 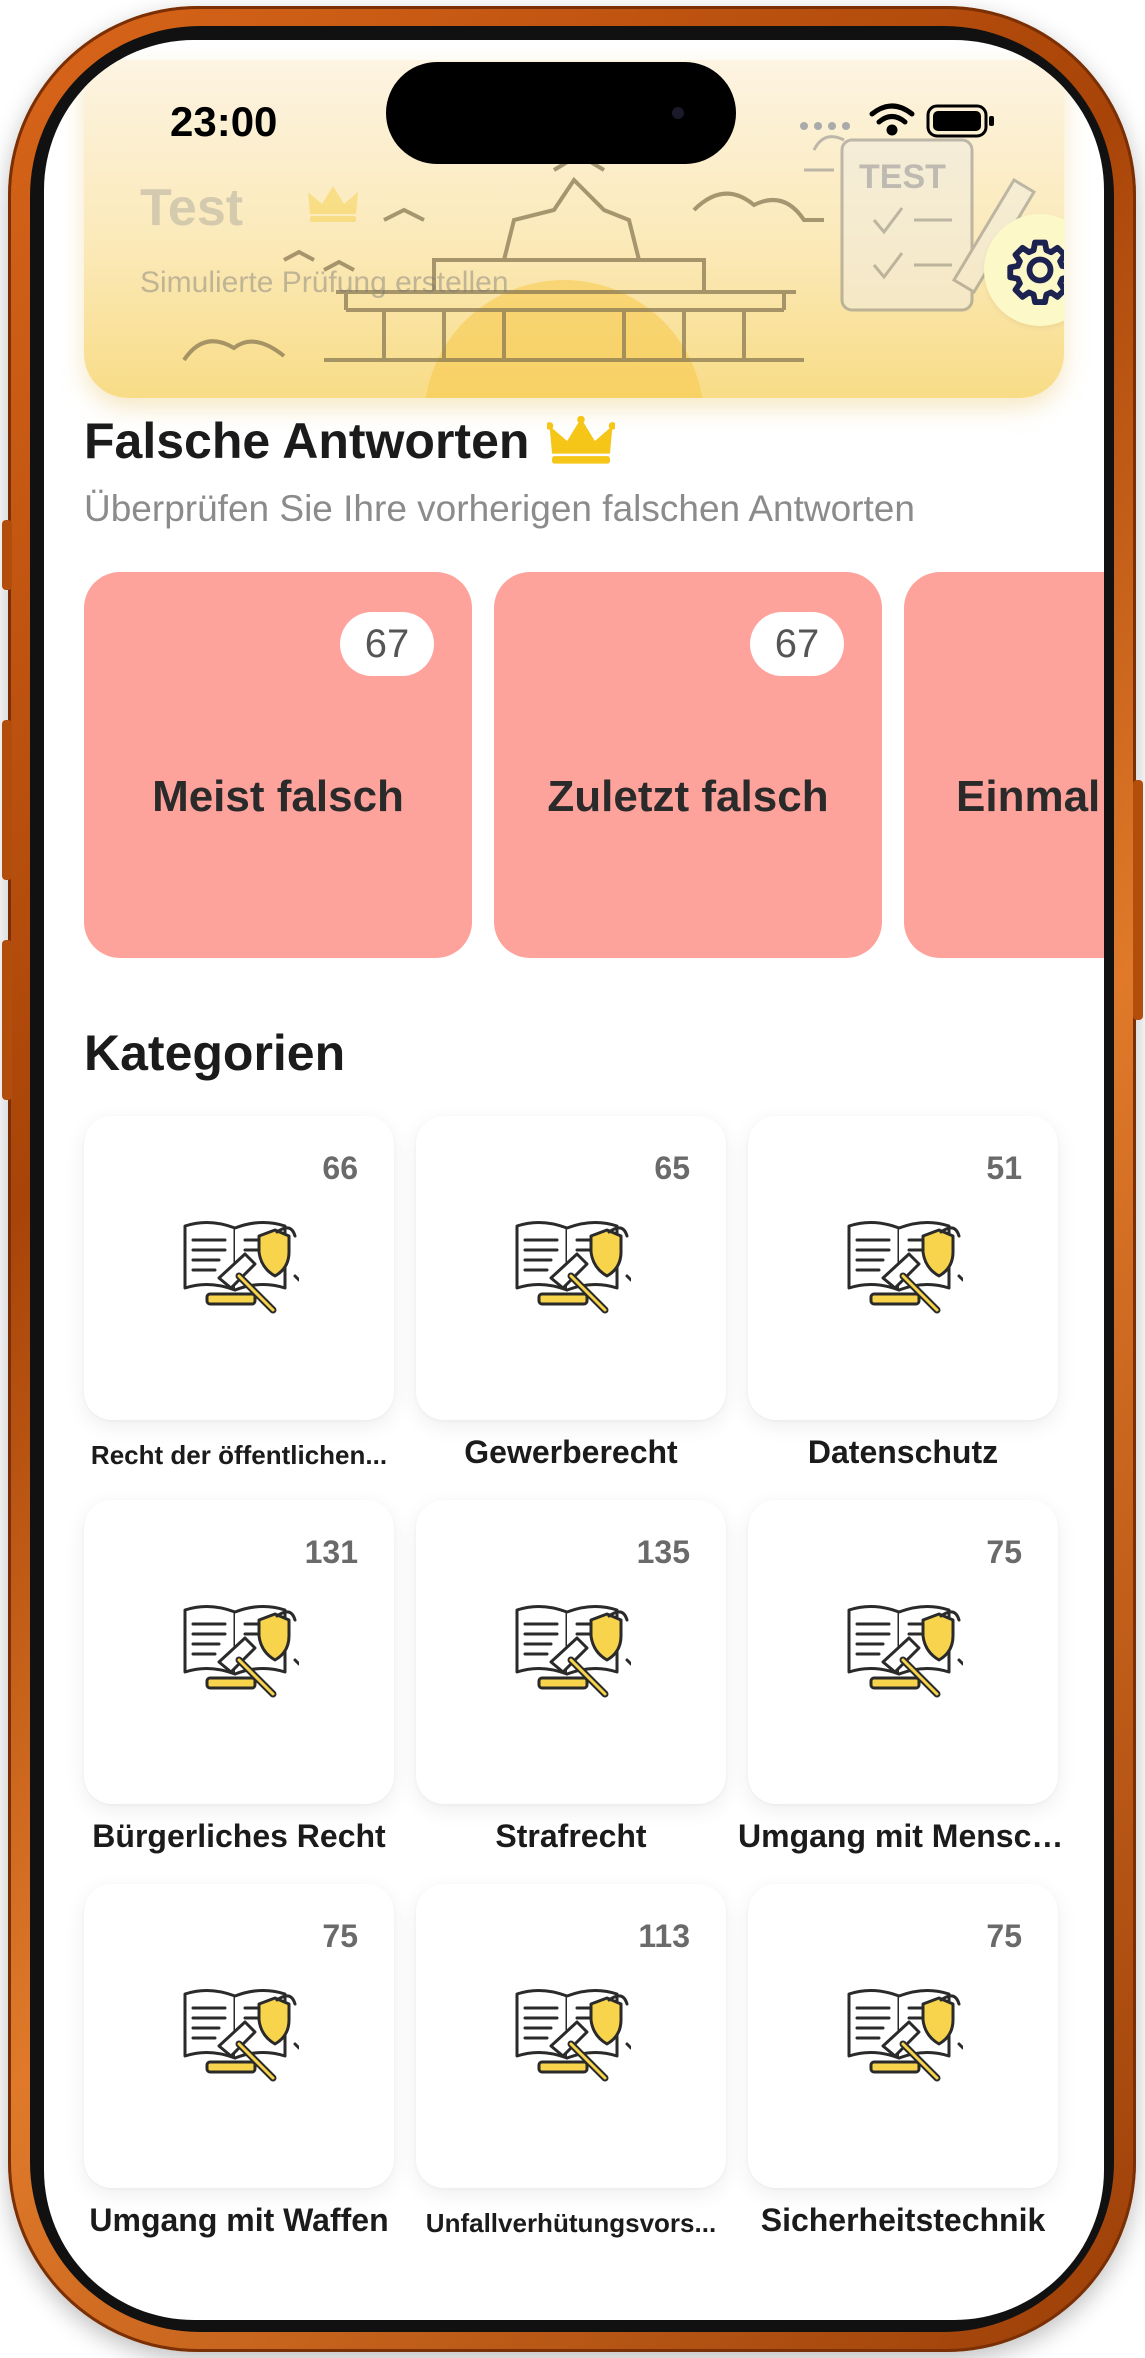 What do you see at coordinates (960, 121) in the screenshot?
I see `battery-icon` at bounding box center [960, 121].